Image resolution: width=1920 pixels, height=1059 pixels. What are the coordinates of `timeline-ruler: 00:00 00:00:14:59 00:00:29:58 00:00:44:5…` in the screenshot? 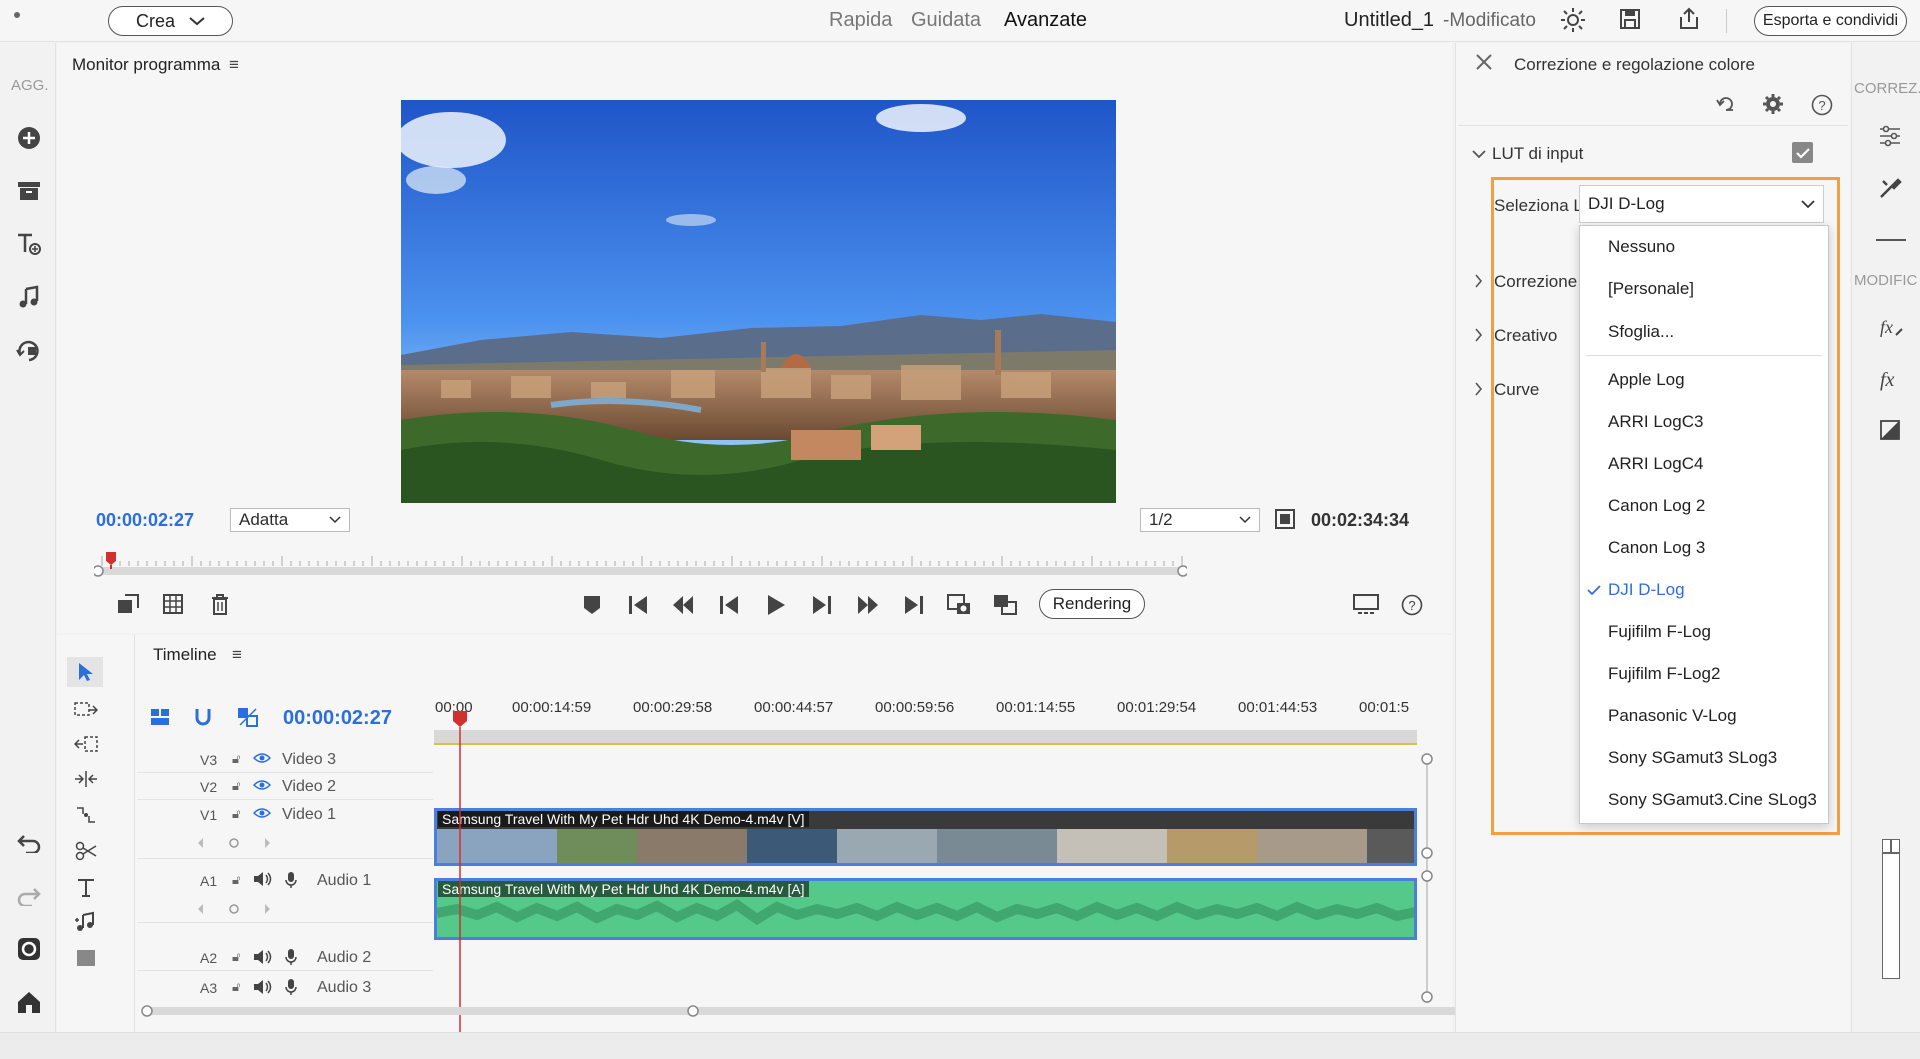 It's located at (956, 709).